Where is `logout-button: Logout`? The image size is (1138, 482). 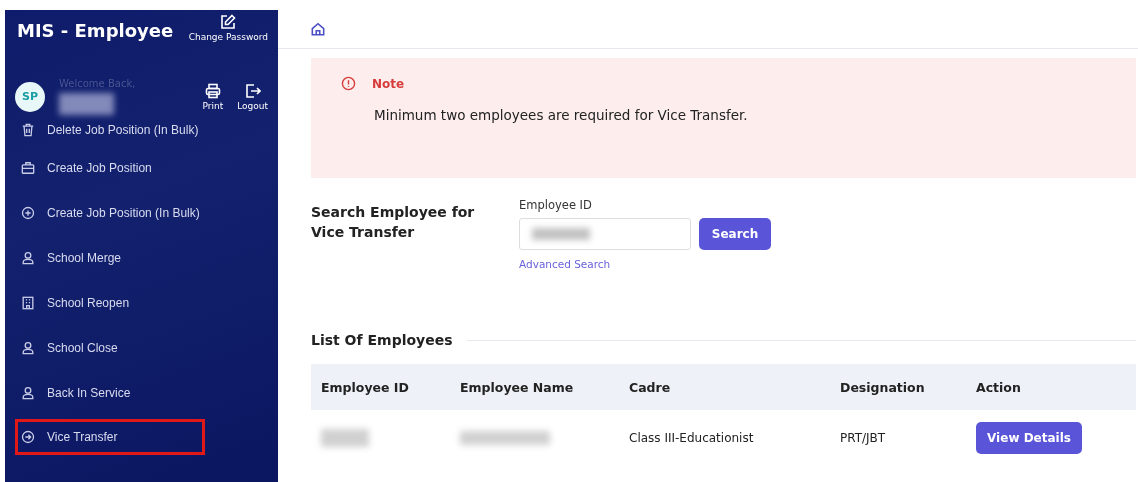
logout-button: Logout is located at coordinates (252, 96).